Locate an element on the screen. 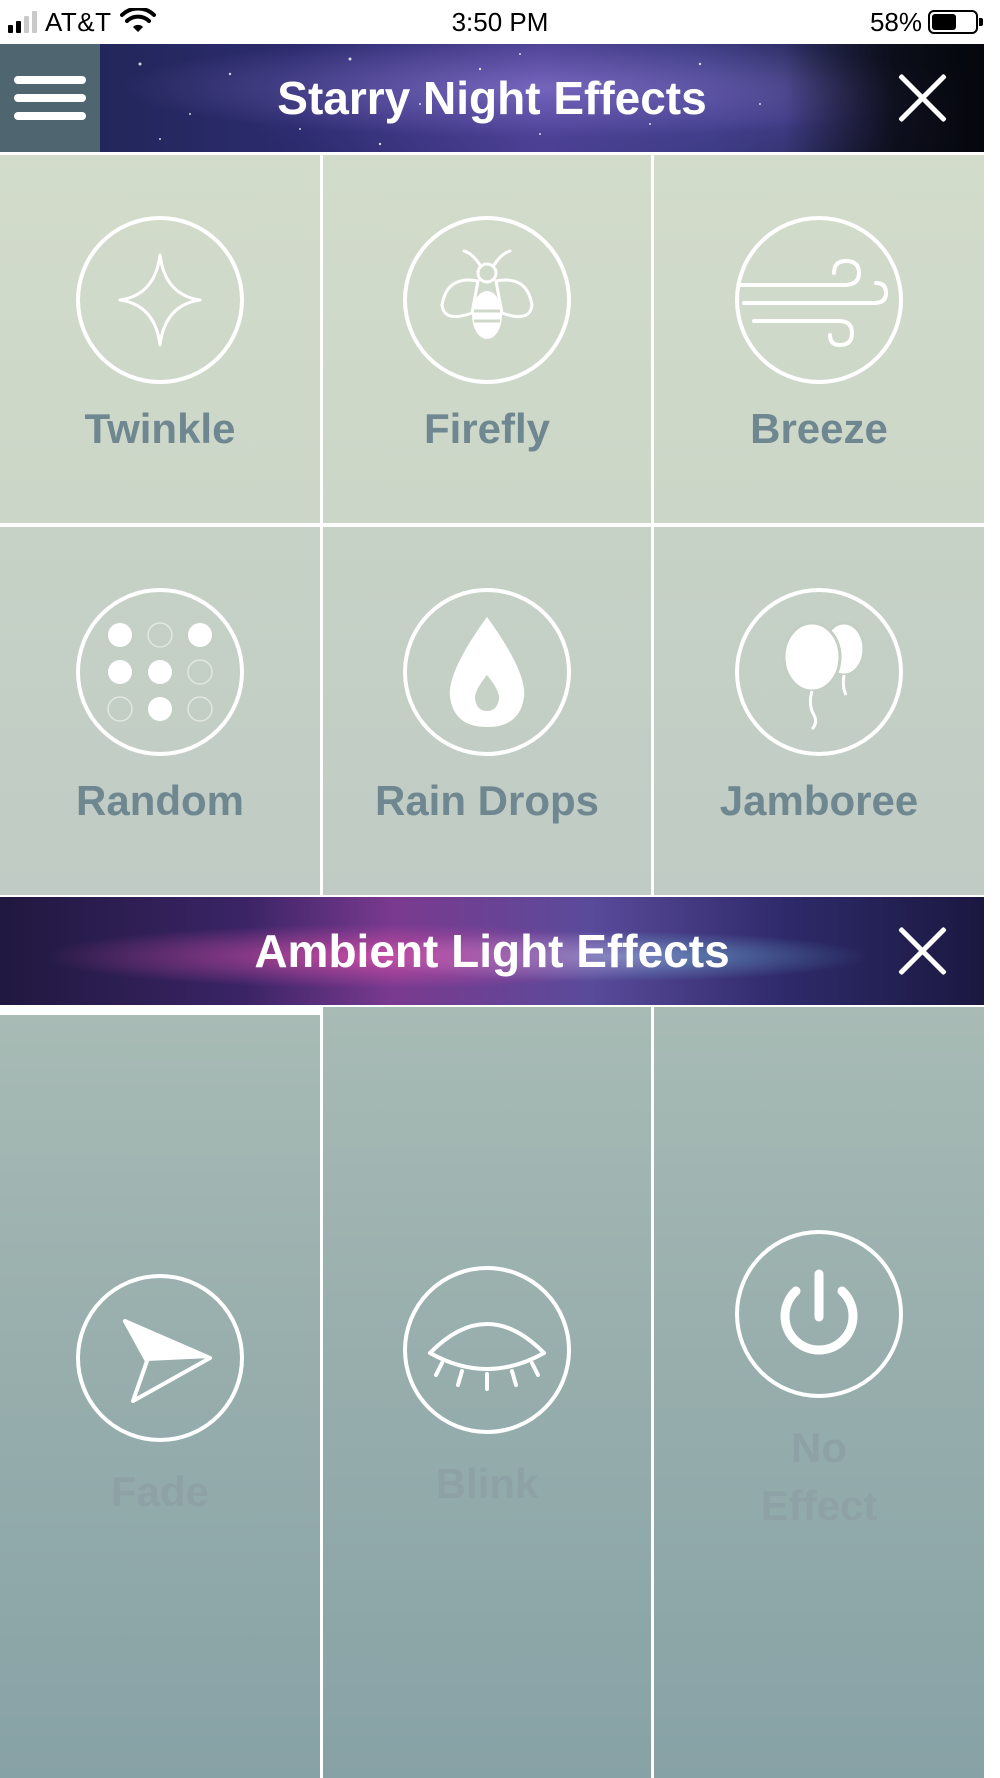 This screenshot has height=1778, width=1000. effect-tile-jamboree: Jamboree is located at coordinates (819, 711).